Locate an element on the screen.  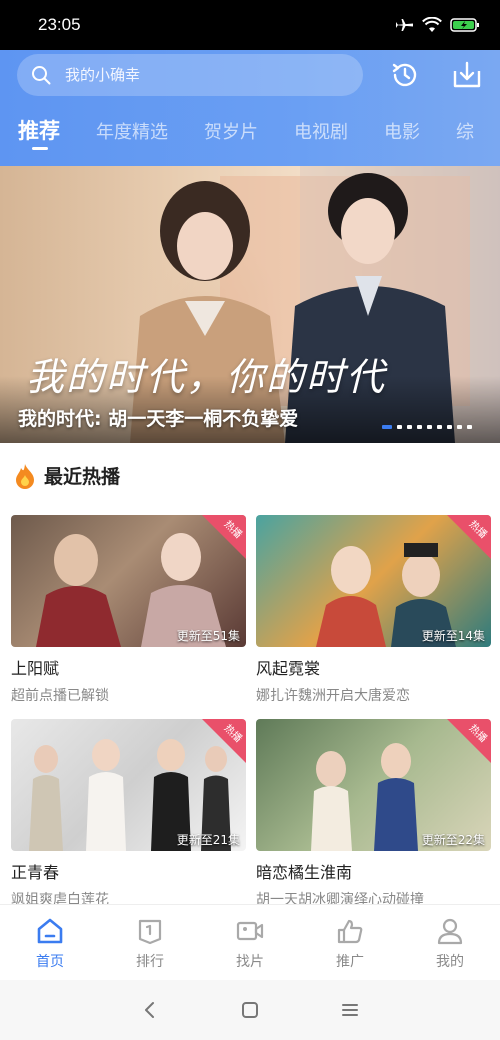
section-header: 最近热播 is located at coordinates (67, 475).